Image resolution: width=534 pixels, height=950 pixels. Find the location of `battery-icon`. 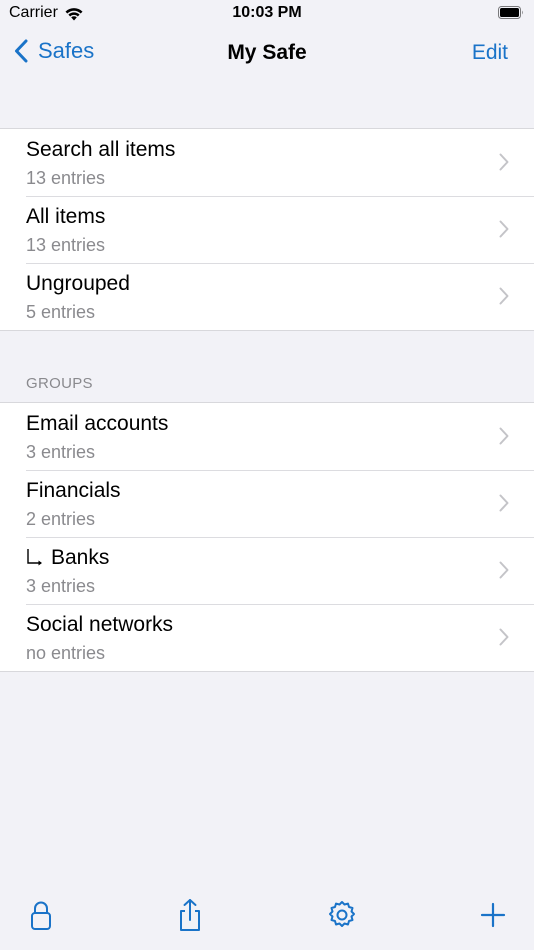

battery-icon is located at coordinates (510, 12).